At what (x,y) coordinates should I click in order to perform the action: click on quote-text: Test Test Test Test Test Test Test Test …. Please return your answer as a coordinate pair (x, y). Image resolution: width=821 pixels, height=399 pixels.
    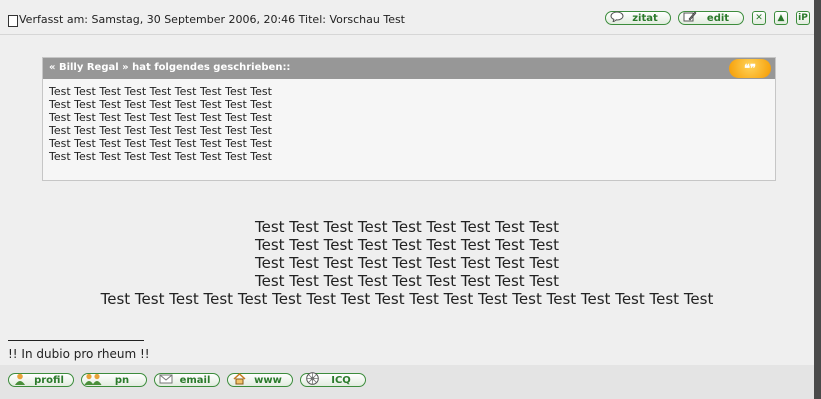
    Looking at the image, I should click on (160, 124).